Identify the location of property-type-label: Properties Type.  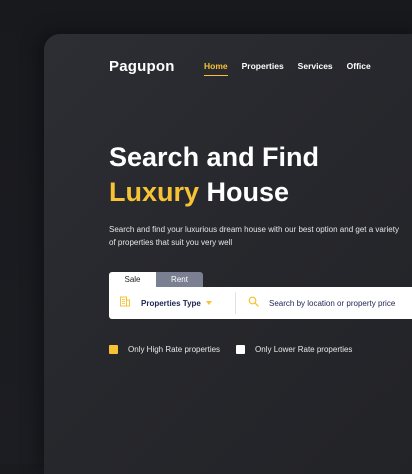
(171, 303).